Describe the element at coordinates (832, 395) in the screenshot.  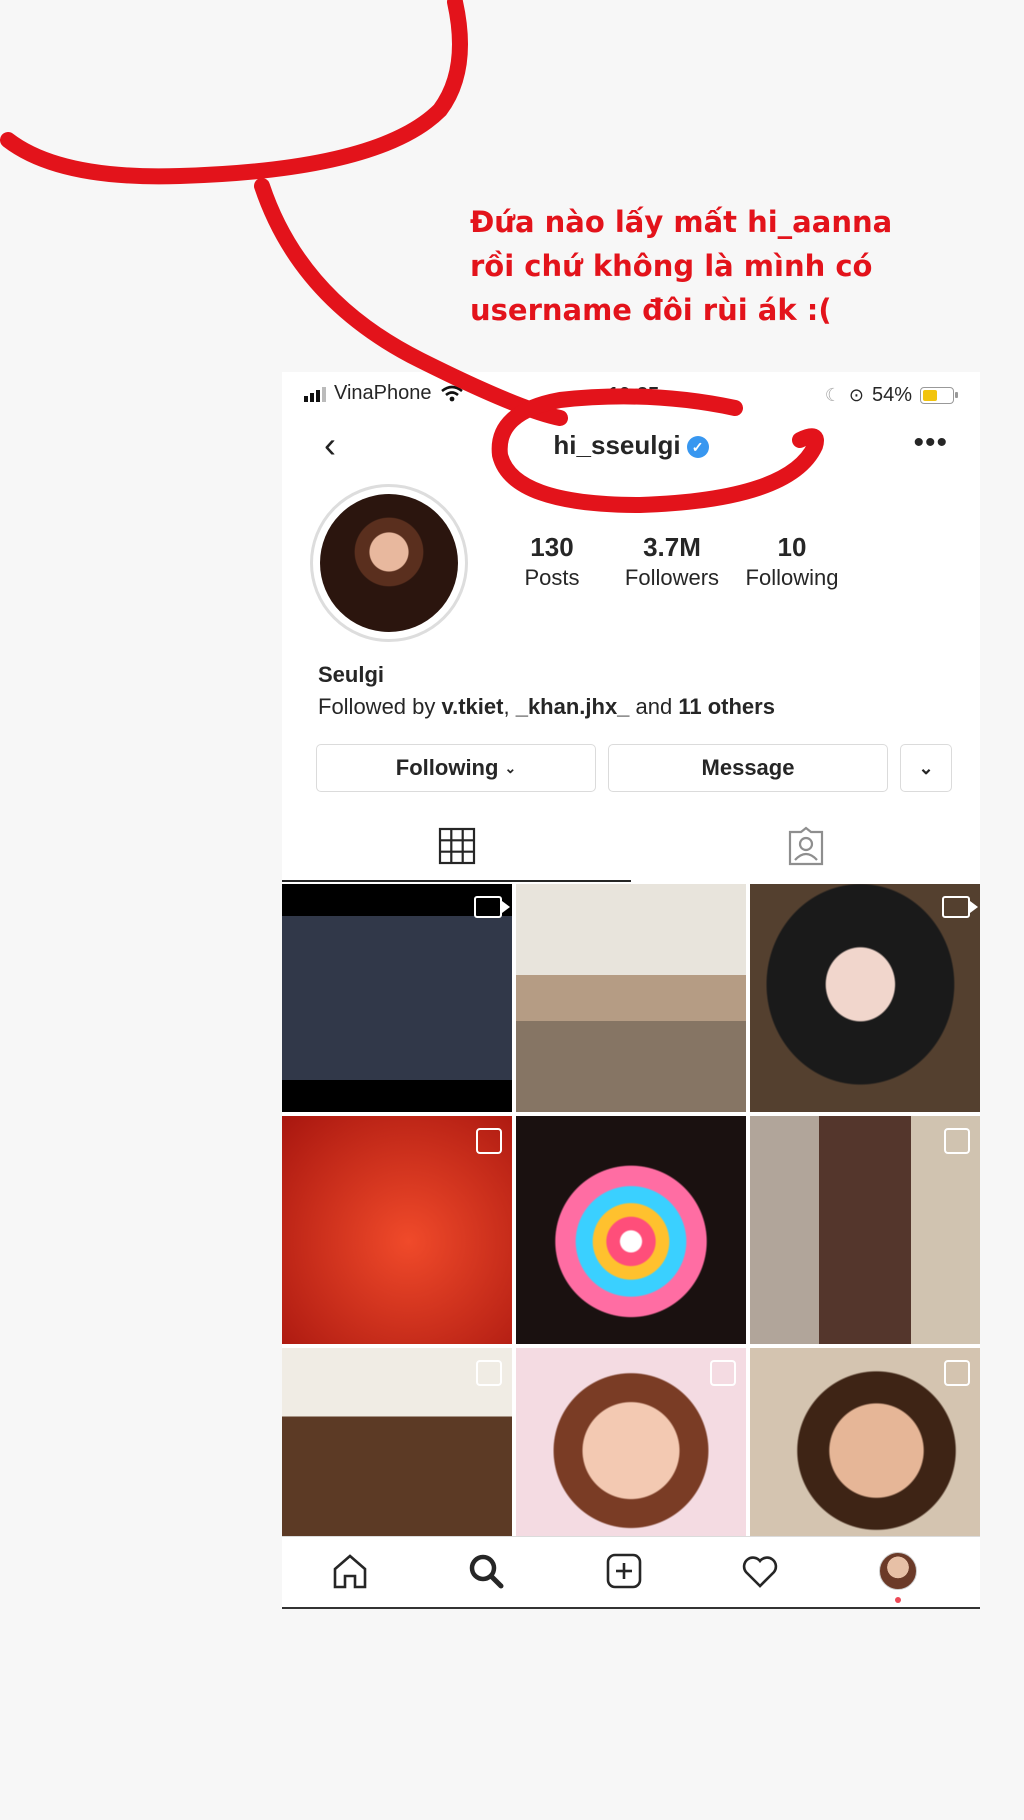
I see `moon-icon: ☾` at that location.